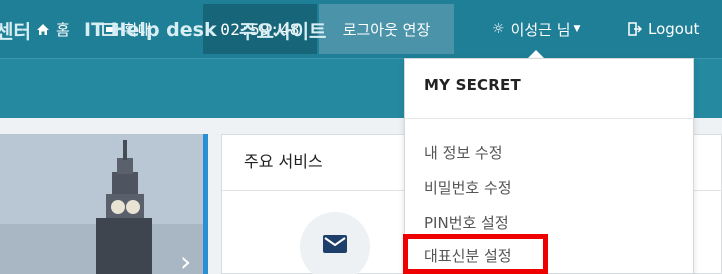 Image resolution: width=722 pixels, height=274 pixels. Describe the element at coordinates (635, 29) in the screenshot. I see `logout-icon` at that location.